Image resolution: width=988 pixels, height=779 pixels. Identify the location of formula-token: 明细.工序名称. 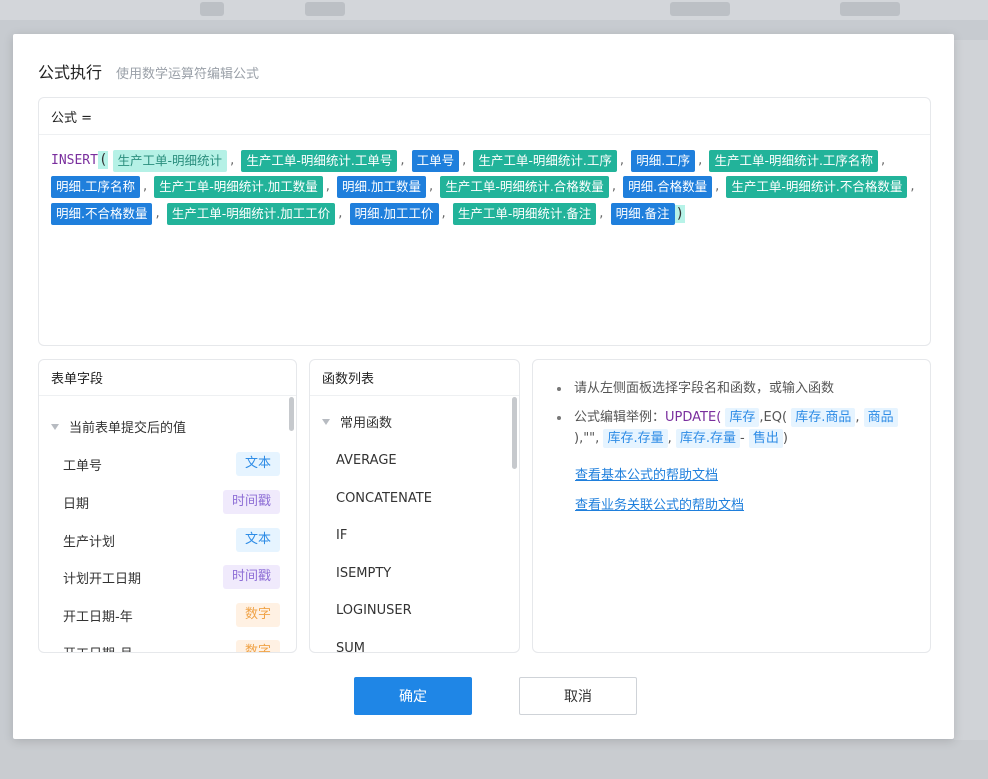
(95, 187).